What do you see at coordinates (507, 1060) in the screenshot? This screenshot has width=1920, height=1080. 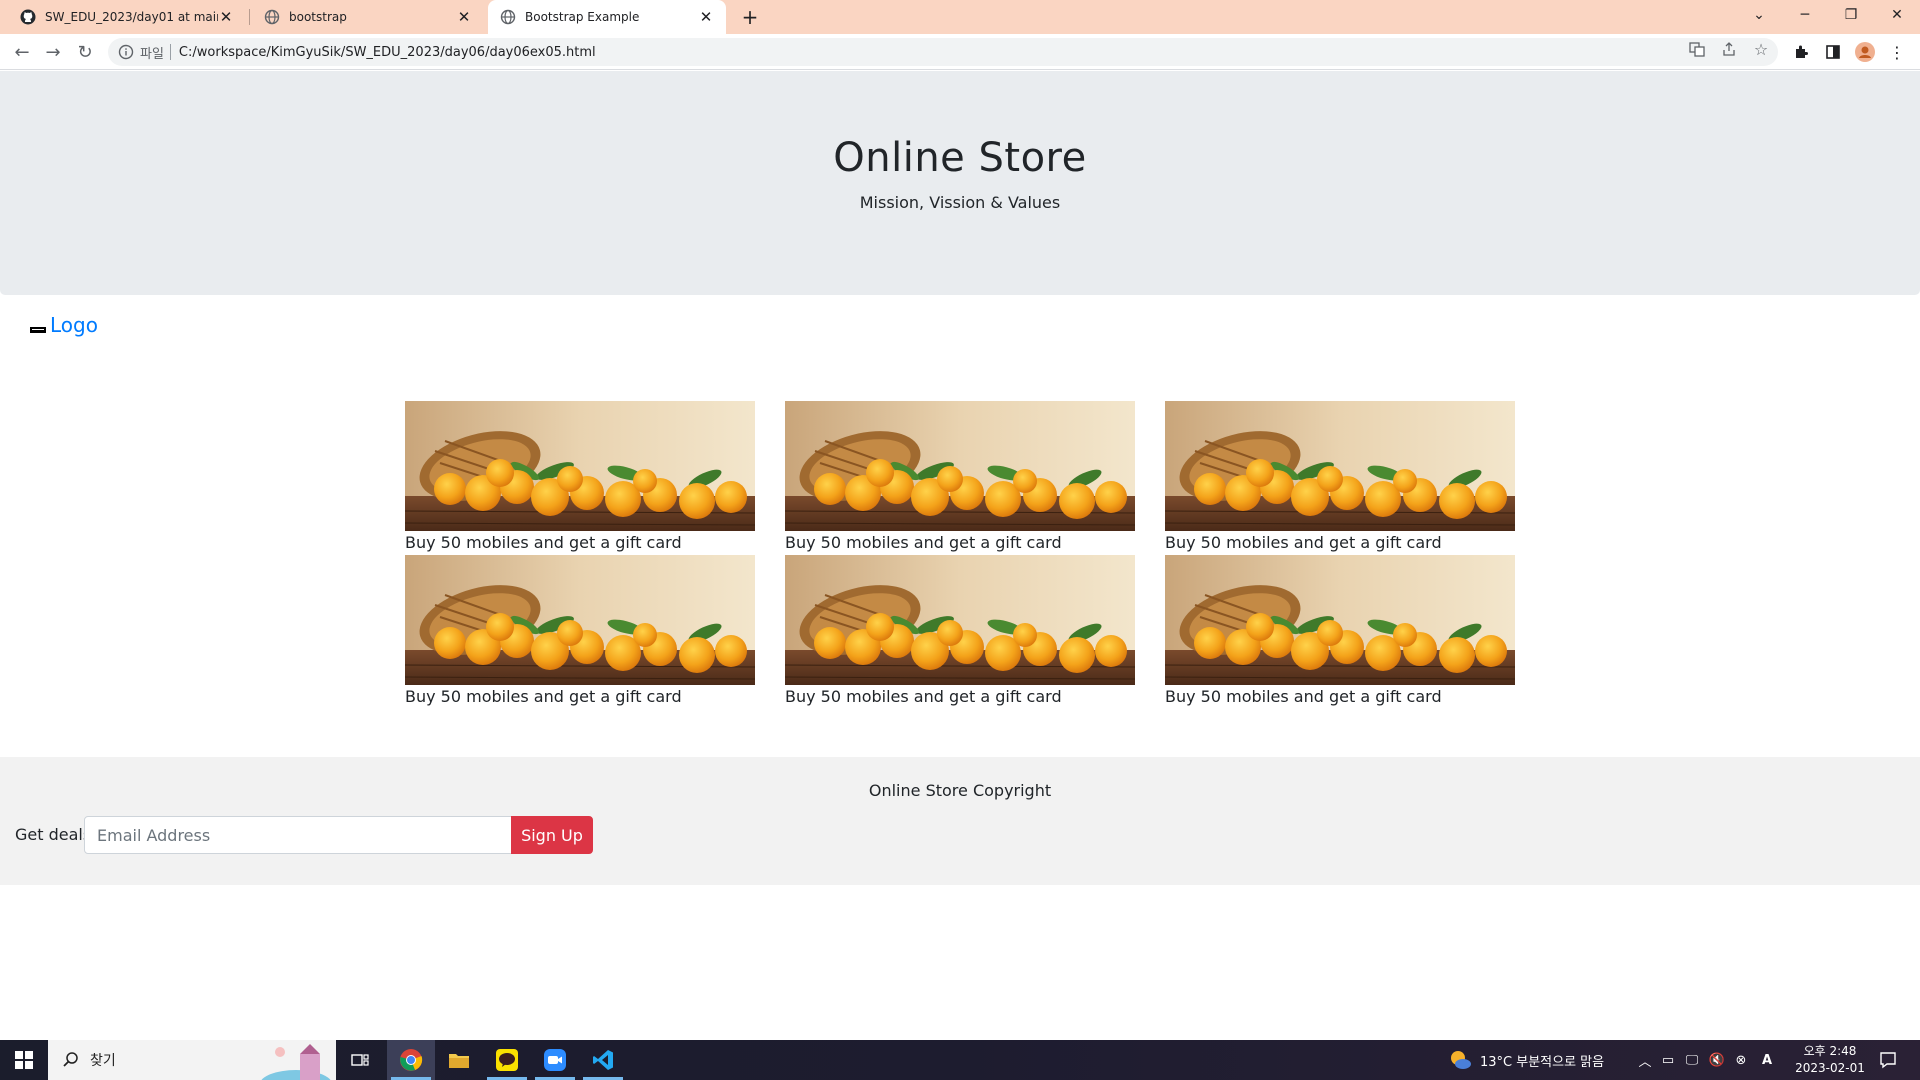 I see `kakaotalk-icon` at bounding box center [507, 1060].